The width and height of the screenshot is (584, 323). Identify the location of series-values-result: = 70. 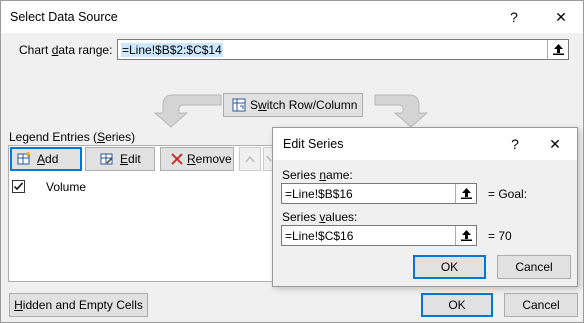
(500, 236).